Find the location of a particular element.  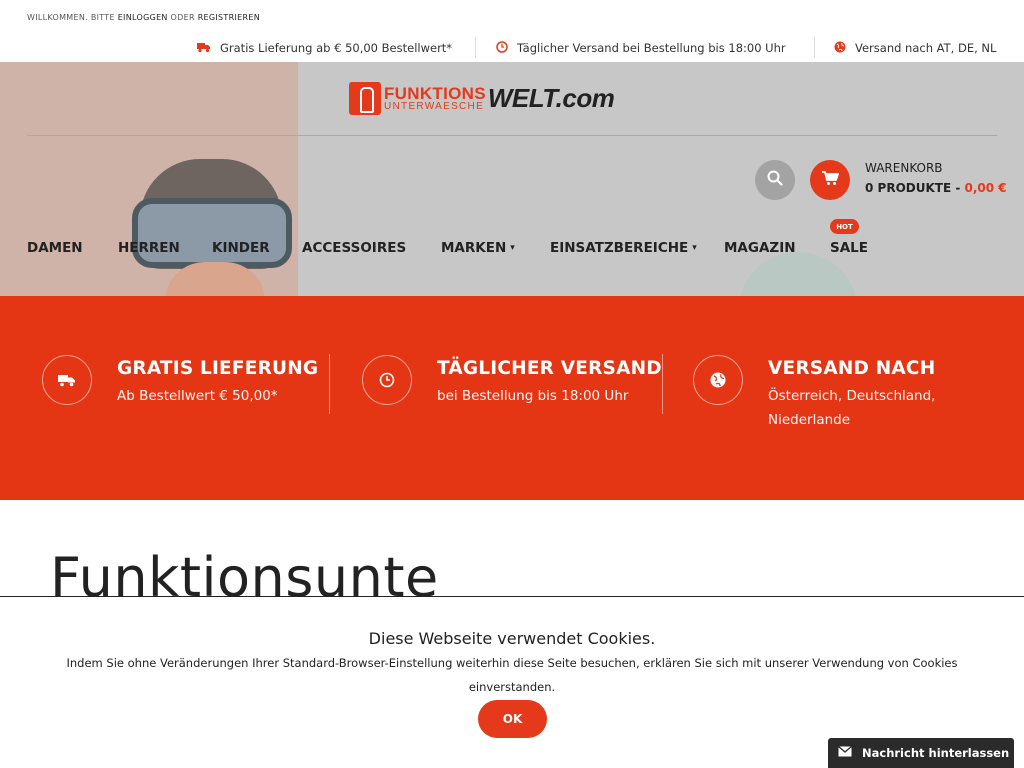

feature-title: TÄGLICHER VERSAND is located at coordinates (549, 368).